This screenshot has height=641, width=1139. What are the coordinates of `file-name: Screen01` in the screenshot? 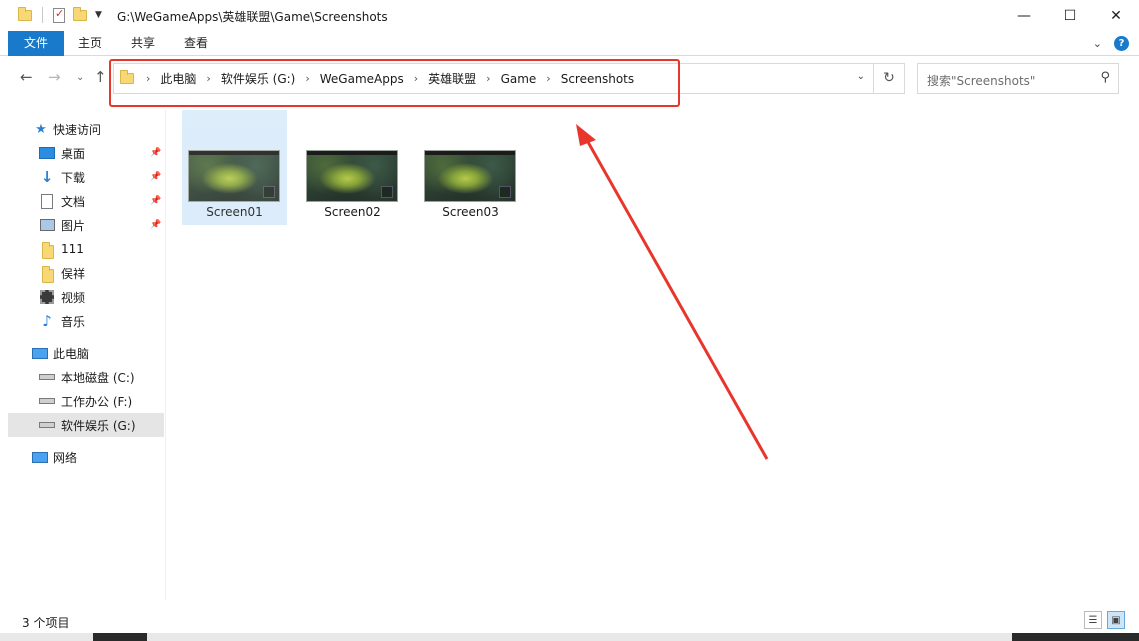 It's located at (234, 212).